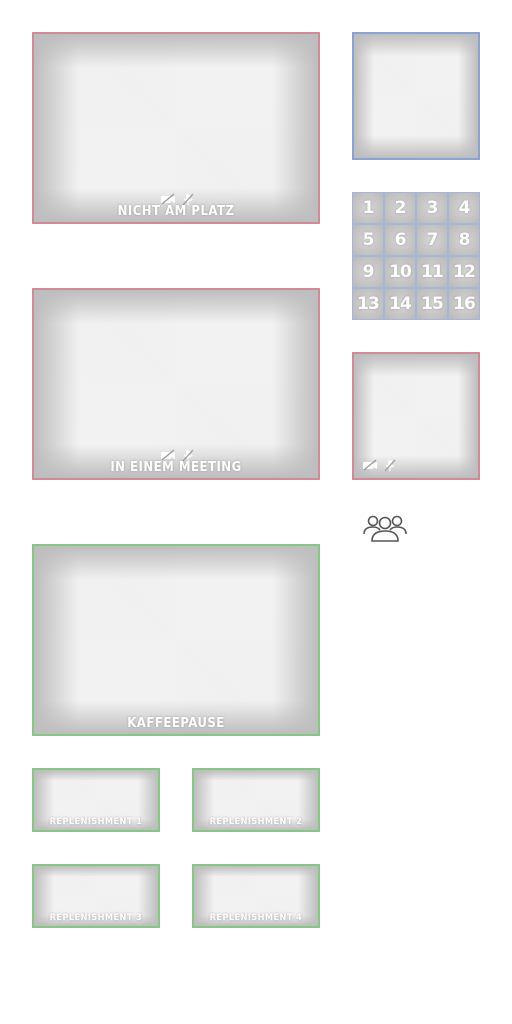  I want to click on media-status-icons, so click(379, 465).